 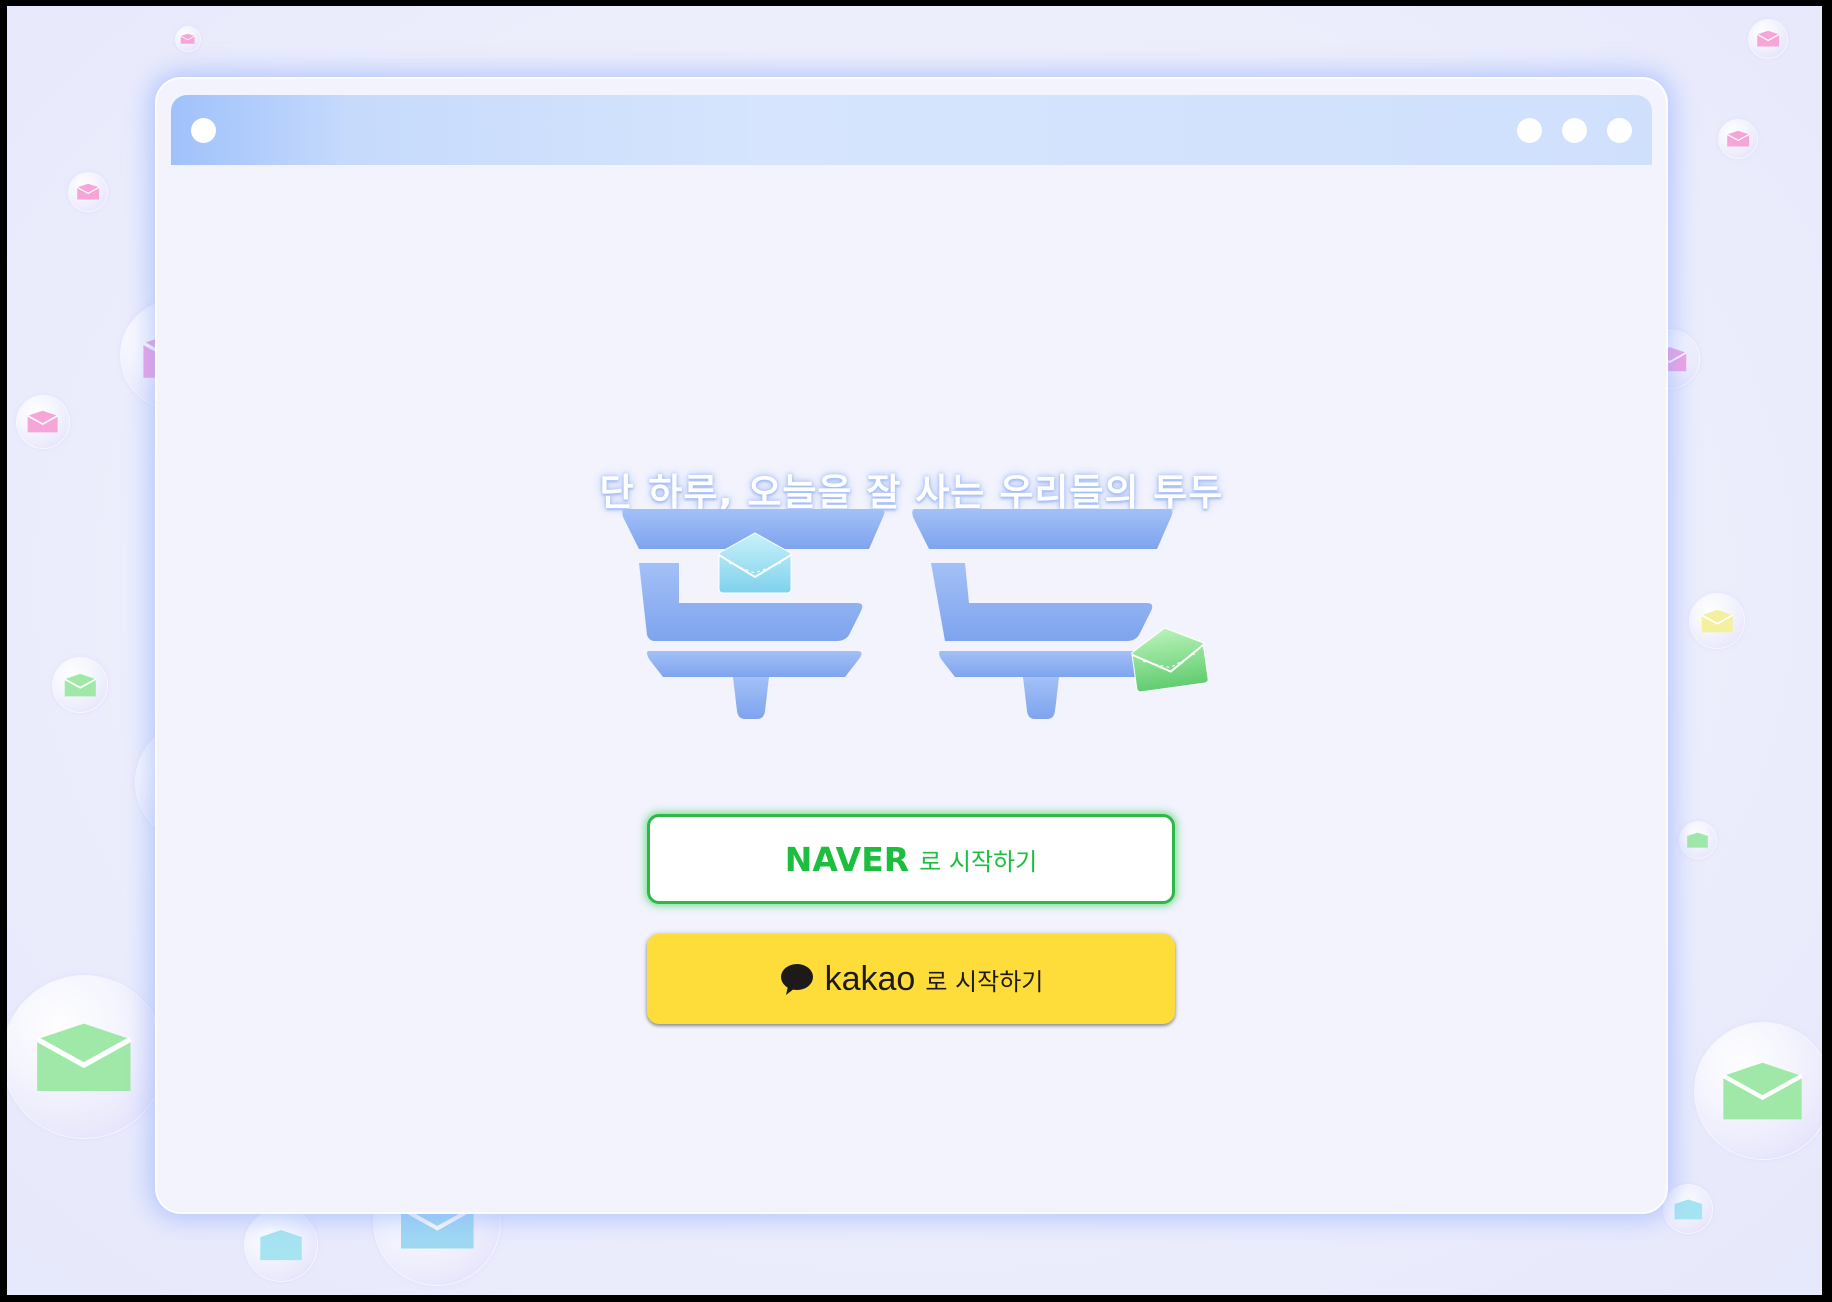 What do you see at coordinates (203, 130) in the screenshot?
I see `window-dot-left` at bounding box center [203, 130].